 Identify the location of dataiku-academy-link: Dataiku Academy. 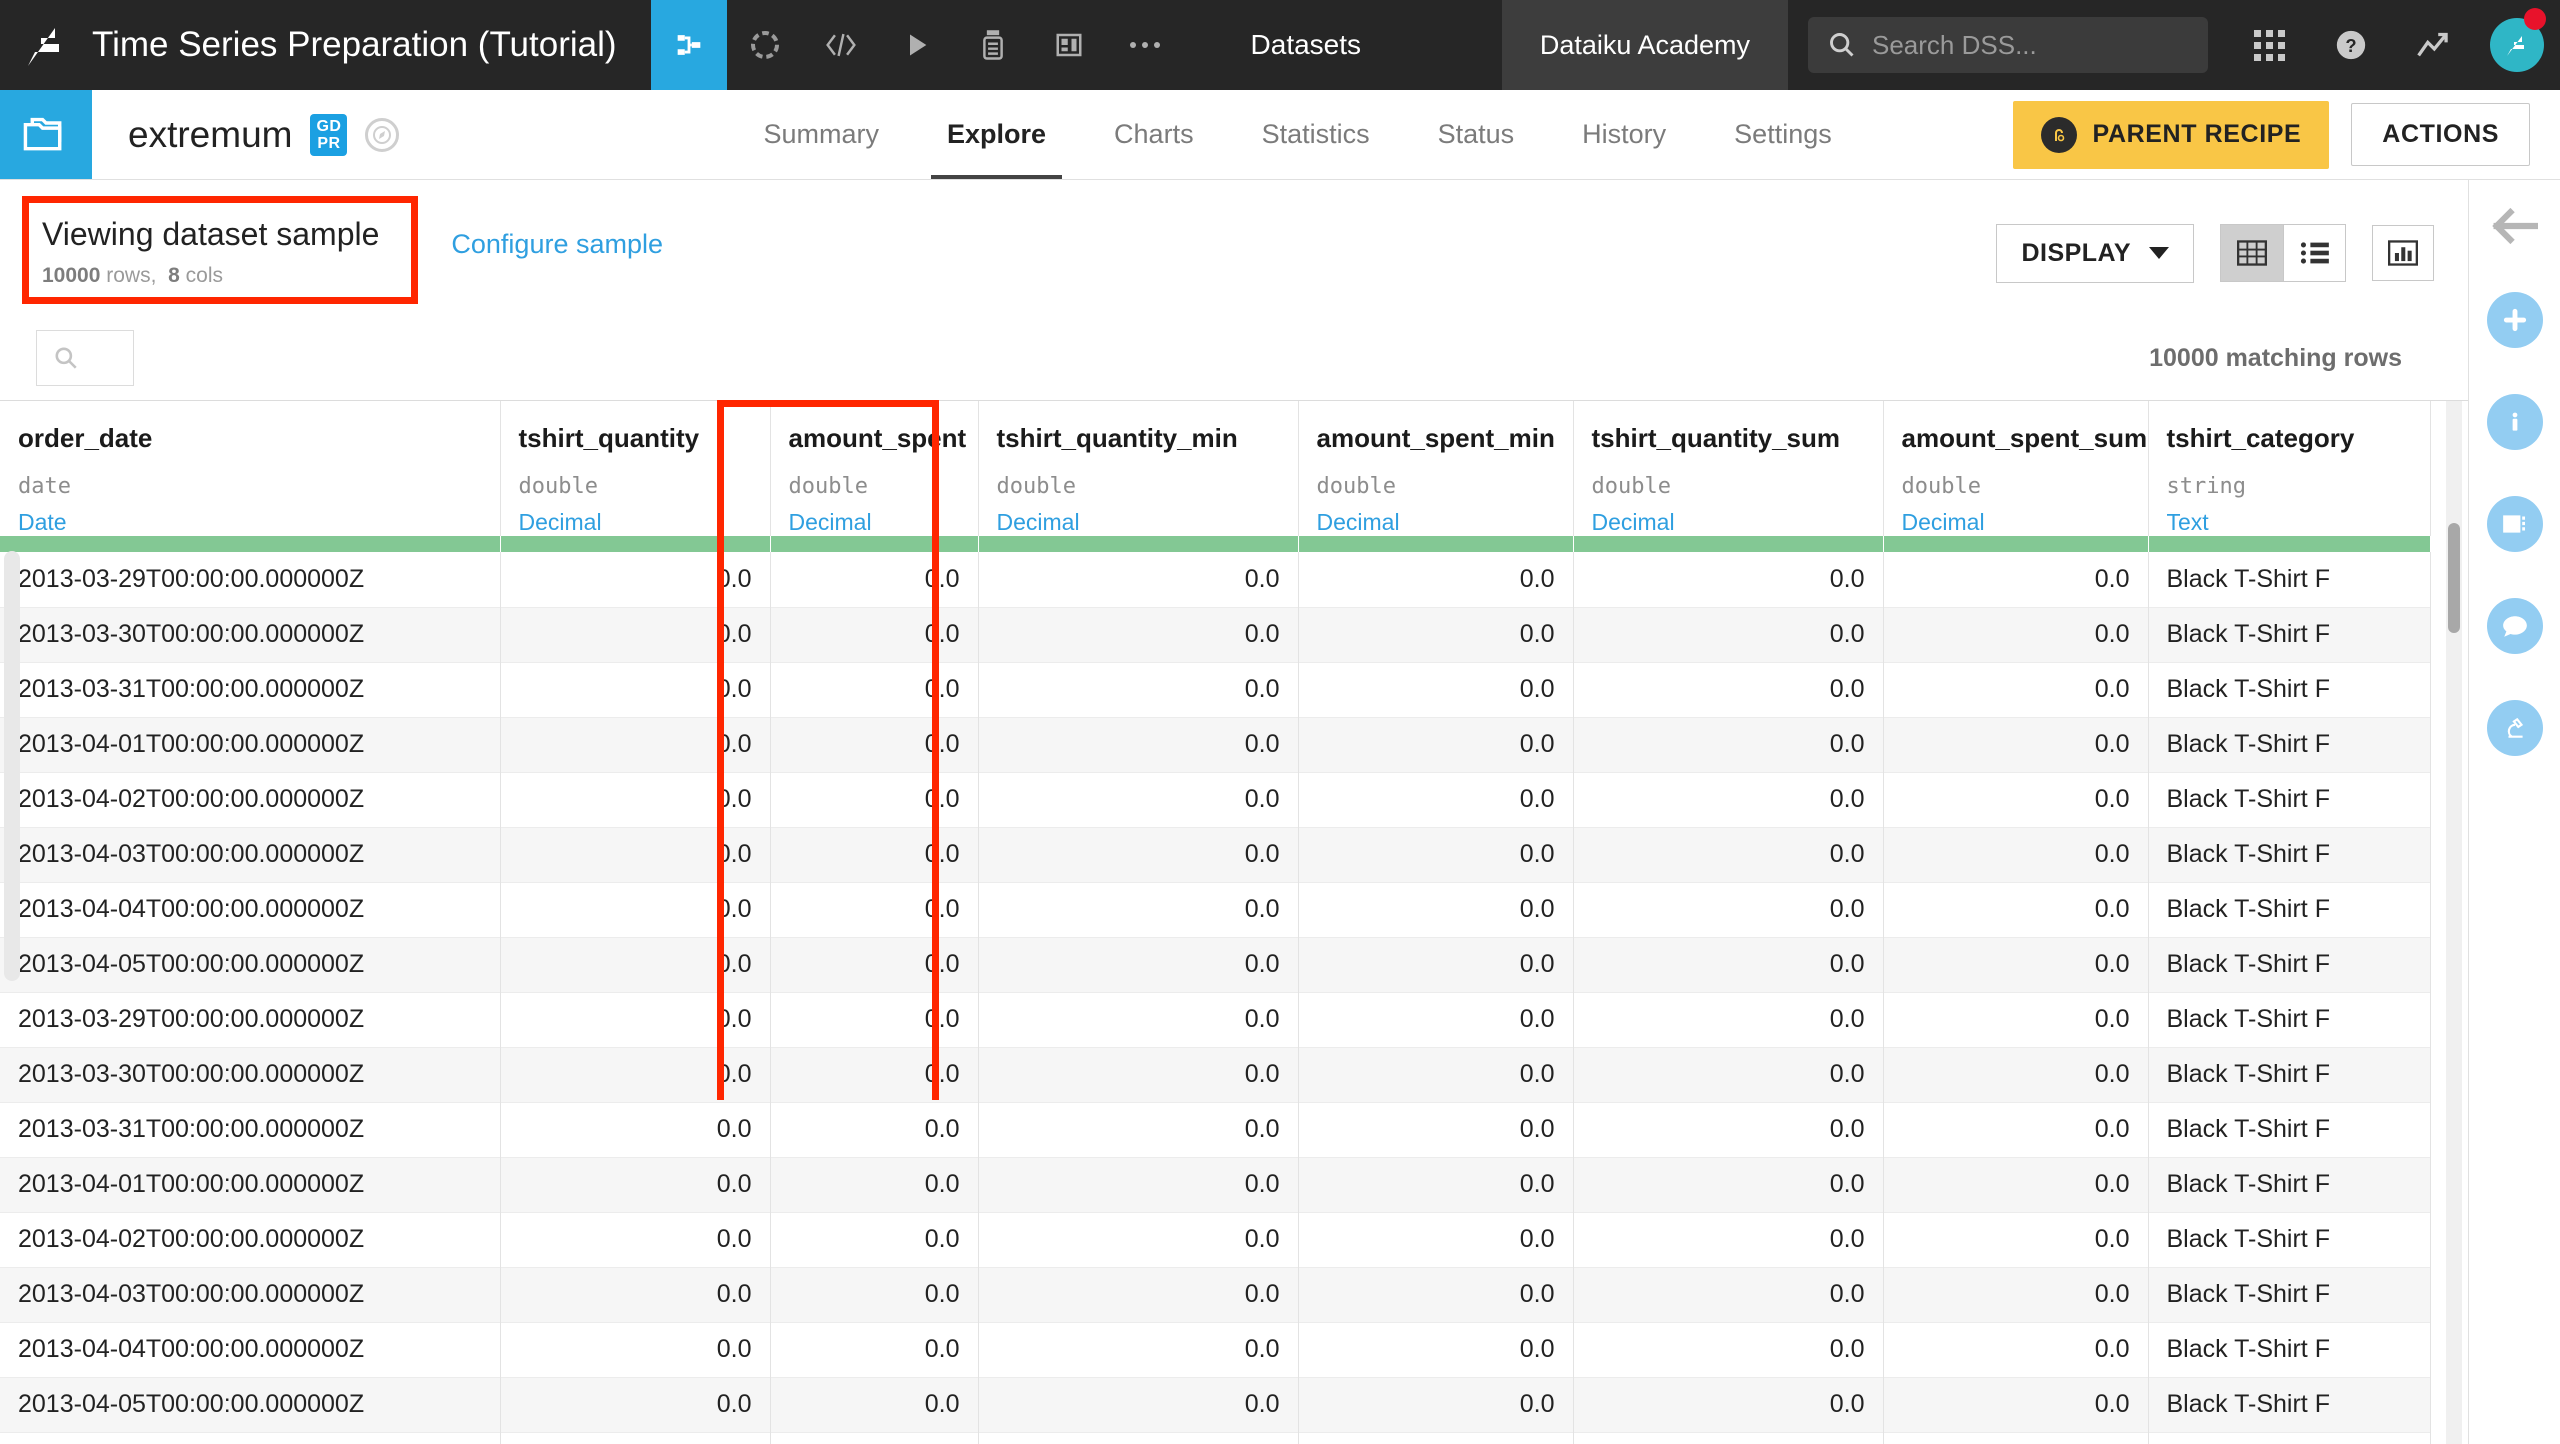
(1644, 45).